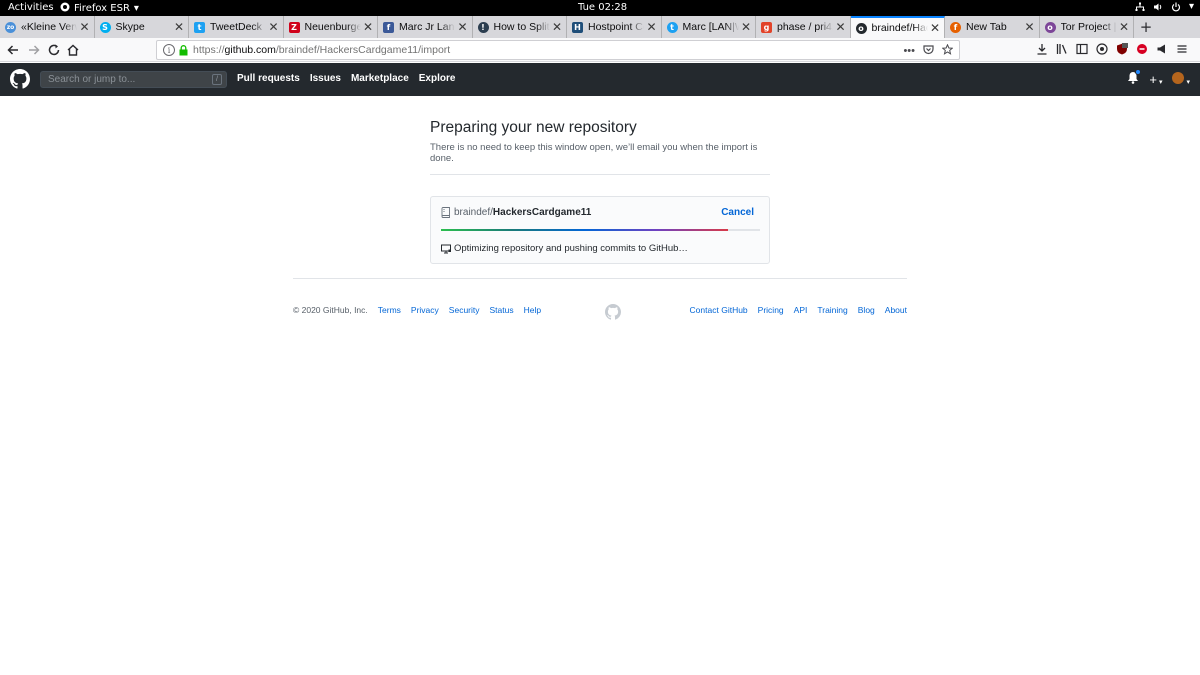 The image size is (1200, 675). I want to click on cancel-button: Cancel, so click(737, 212).